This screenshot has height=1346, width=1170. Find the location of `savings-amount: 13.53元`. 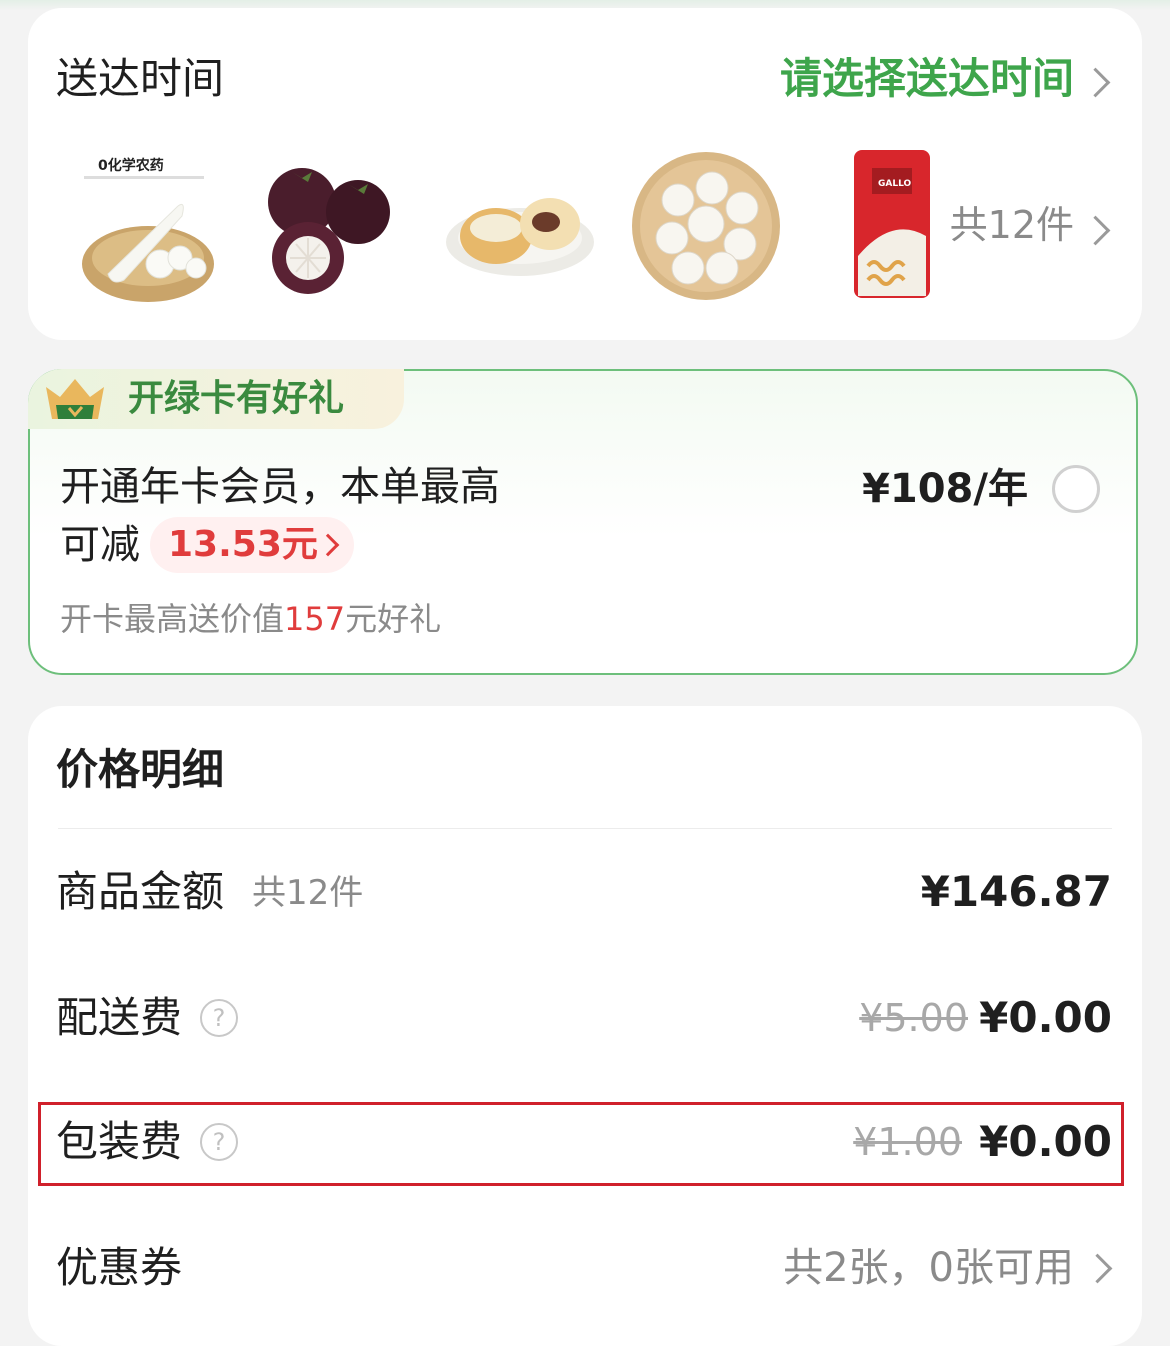

savings-amount: 13.53元 is located at coordinates (243, 544).